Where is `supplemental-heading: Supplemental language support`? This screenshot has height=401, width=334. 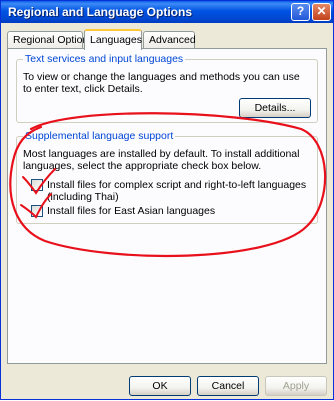 supplemental-heading: Supplemental language support is located at coordinates (99, 136).